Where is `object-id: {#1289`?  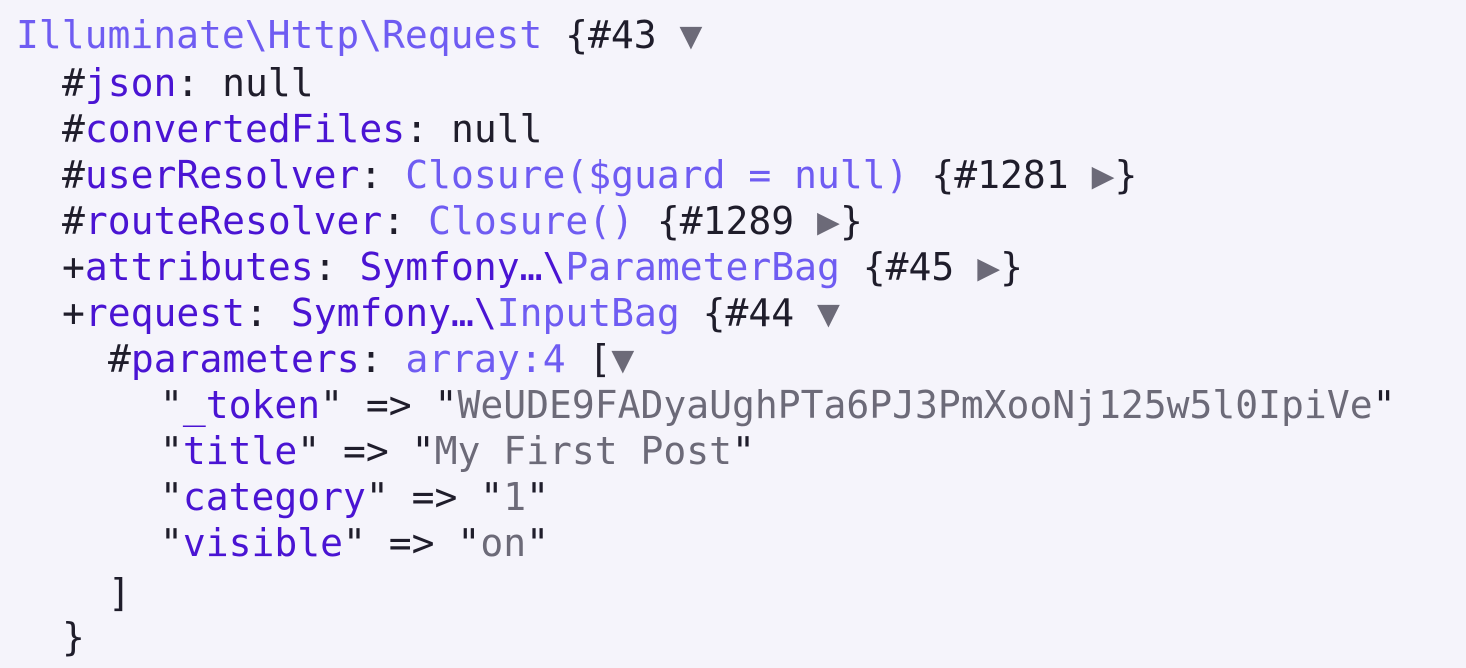 object-id: {#1289 is located at coordinates (725, 221).